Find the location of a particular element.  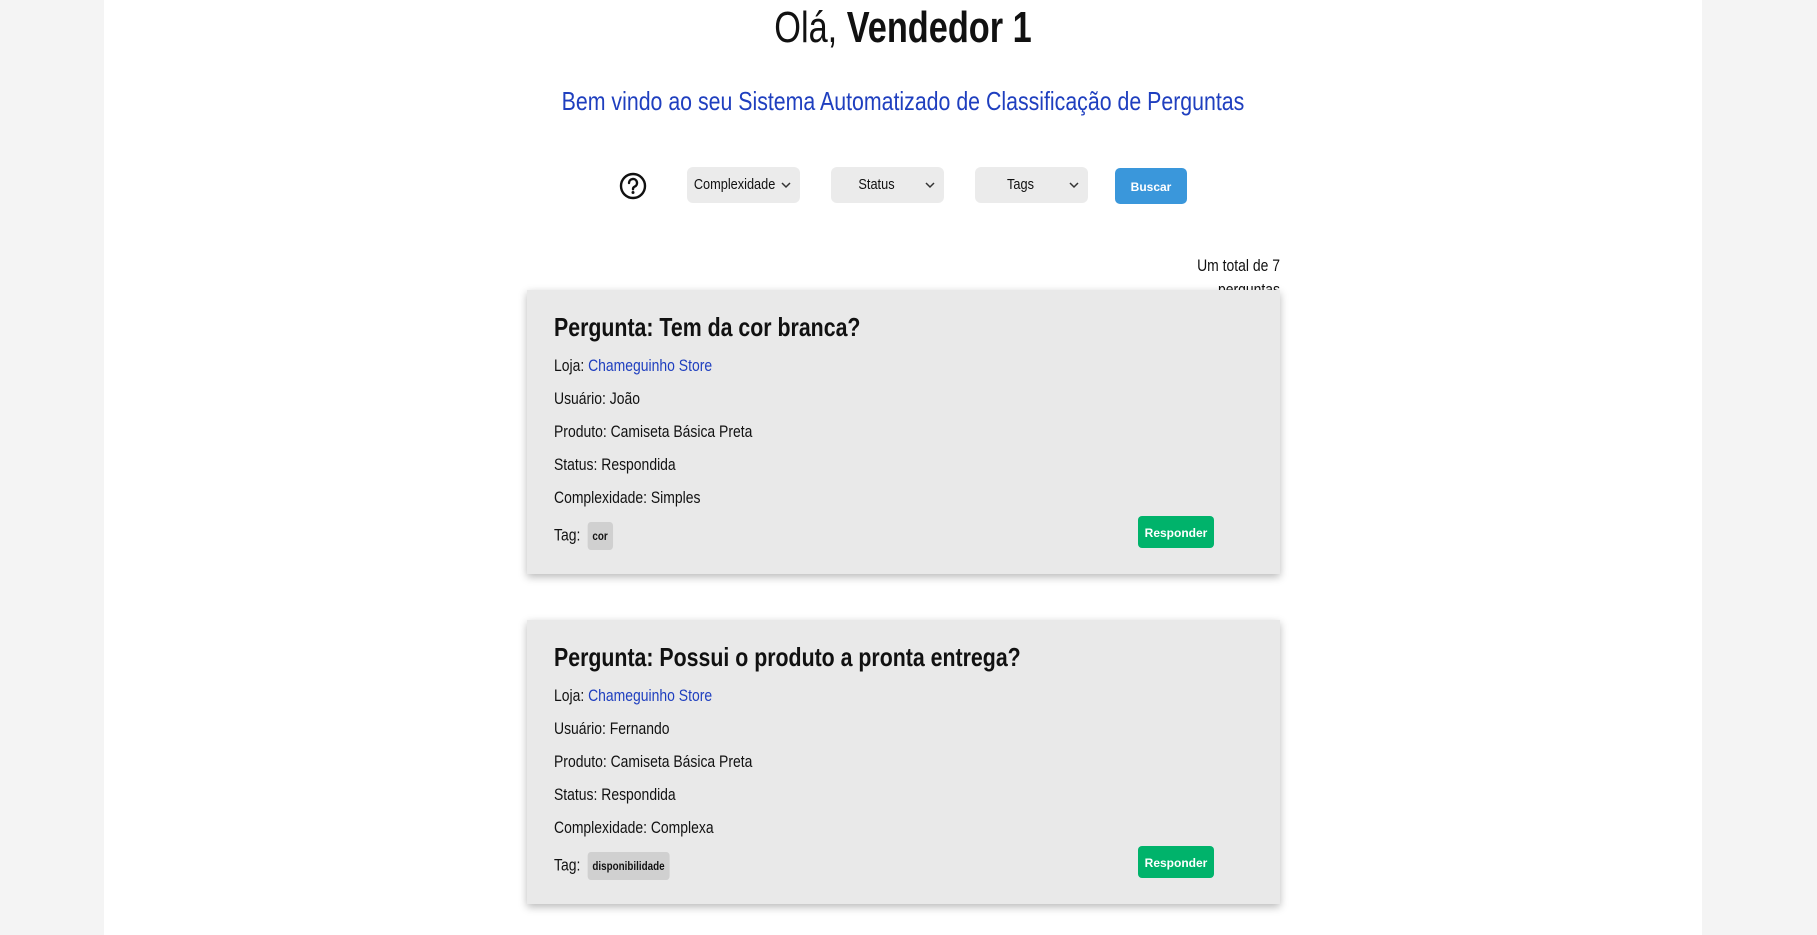

tag-field: Tag: cor is located at coordinates (583, 536).